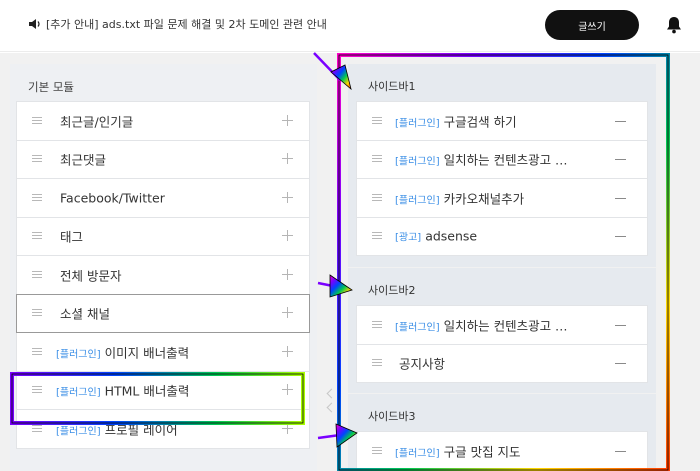 The height and width of the screenshot is (471, 700). What do you see at coordinates (502, 363) in the screenshot?
I see `sidebar-item-notice: 공지사항` at bounding box center [502, 363].